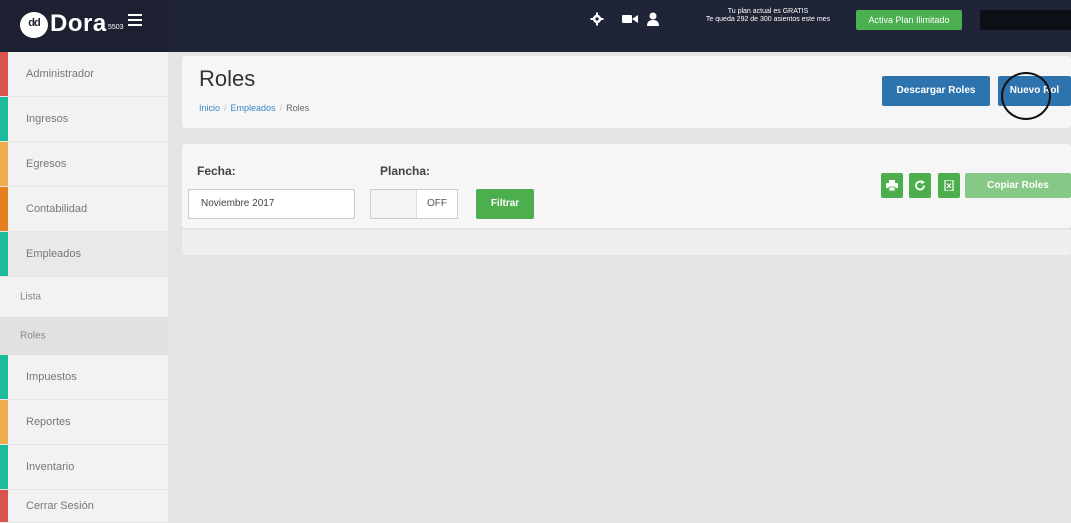 The image size is (1071, 523). I want to click on sidebar-item-label: Administrador, so click(60, 74).